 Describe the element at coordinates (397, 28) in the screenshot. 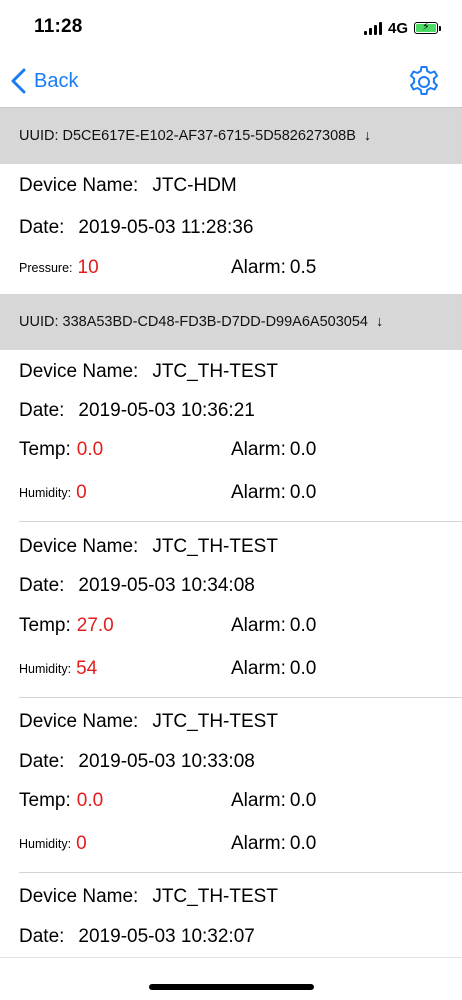

I see `network-label: 4G` at that location.